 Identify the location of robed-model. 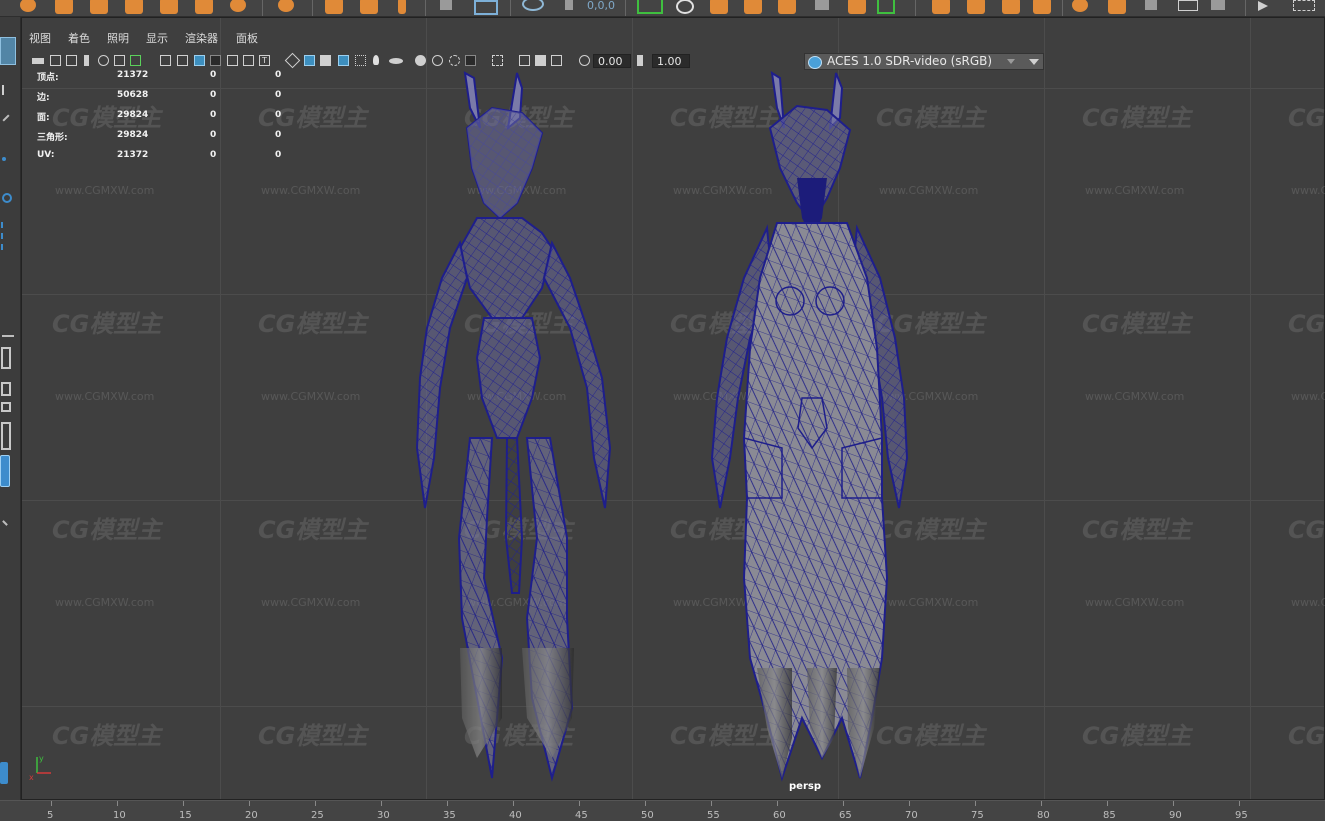
(809, 426).